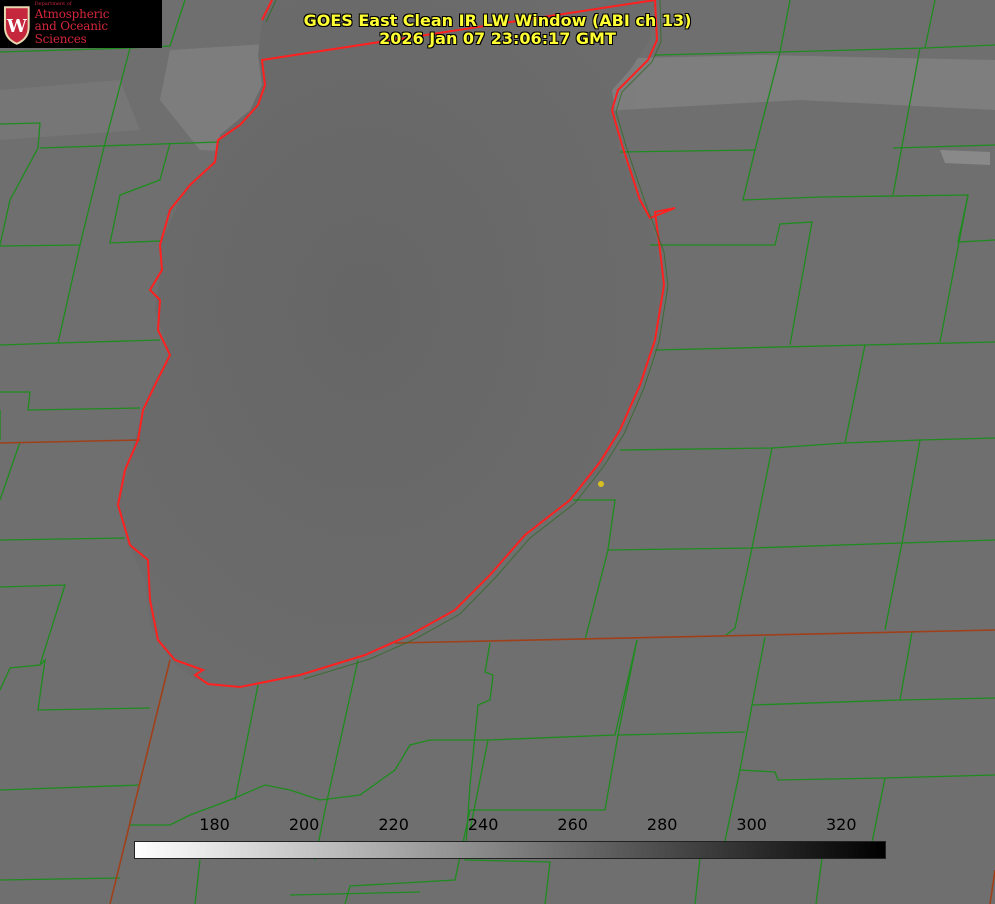 Image resolution: width=995 pixels, height=904 pixels. I want to click on colorbar-tick-320: 320, so click(841, 824).